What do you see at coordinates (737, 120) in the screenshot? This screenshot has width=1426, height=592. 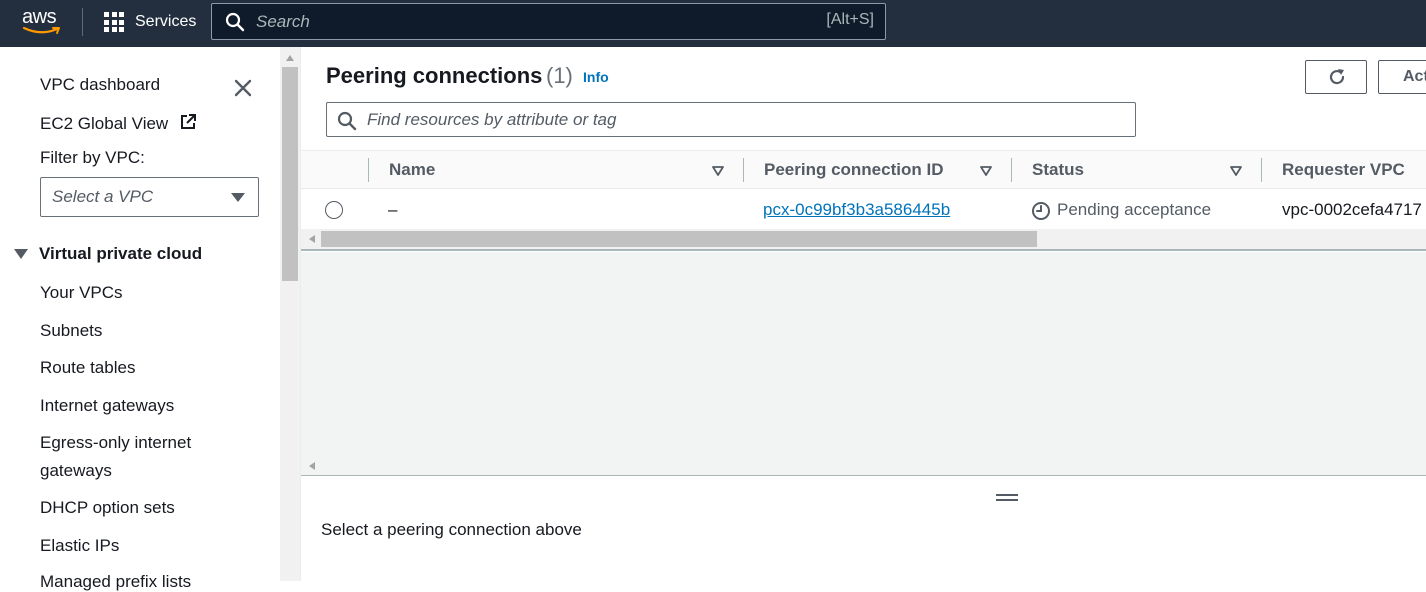 I see `resource-filter-input` at bounding box center [737, 120].